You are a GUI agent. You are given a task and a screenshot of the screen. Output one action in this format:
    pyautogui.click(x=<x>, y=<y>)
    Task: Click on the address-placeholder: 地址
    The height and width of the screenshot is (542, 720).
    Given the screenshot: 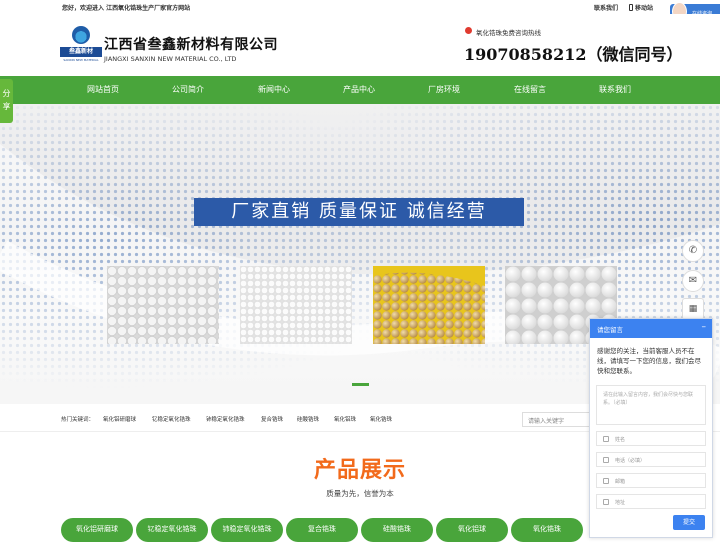 What is the action you would take?
    pyautogui.click(x=620, y=503)
    